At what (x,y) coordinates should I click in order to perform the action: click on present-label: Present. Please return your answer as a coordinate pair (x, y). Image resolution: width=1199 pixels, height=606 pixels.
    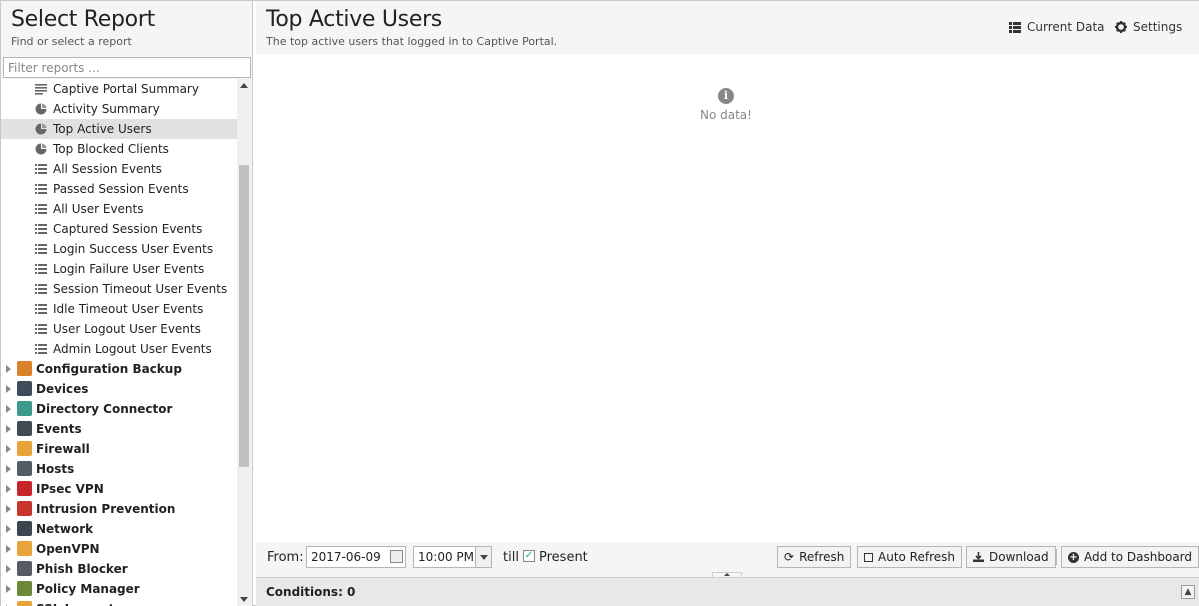
    Looking at the image, I should click on (563, 557).